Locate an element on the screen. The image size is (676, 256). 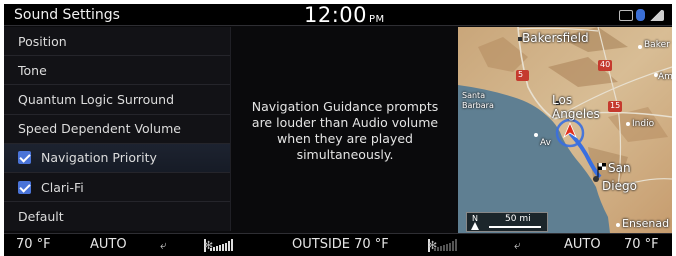
outside-temperature: OUTSIDE 70 °F is located at coordinates (340, 244).